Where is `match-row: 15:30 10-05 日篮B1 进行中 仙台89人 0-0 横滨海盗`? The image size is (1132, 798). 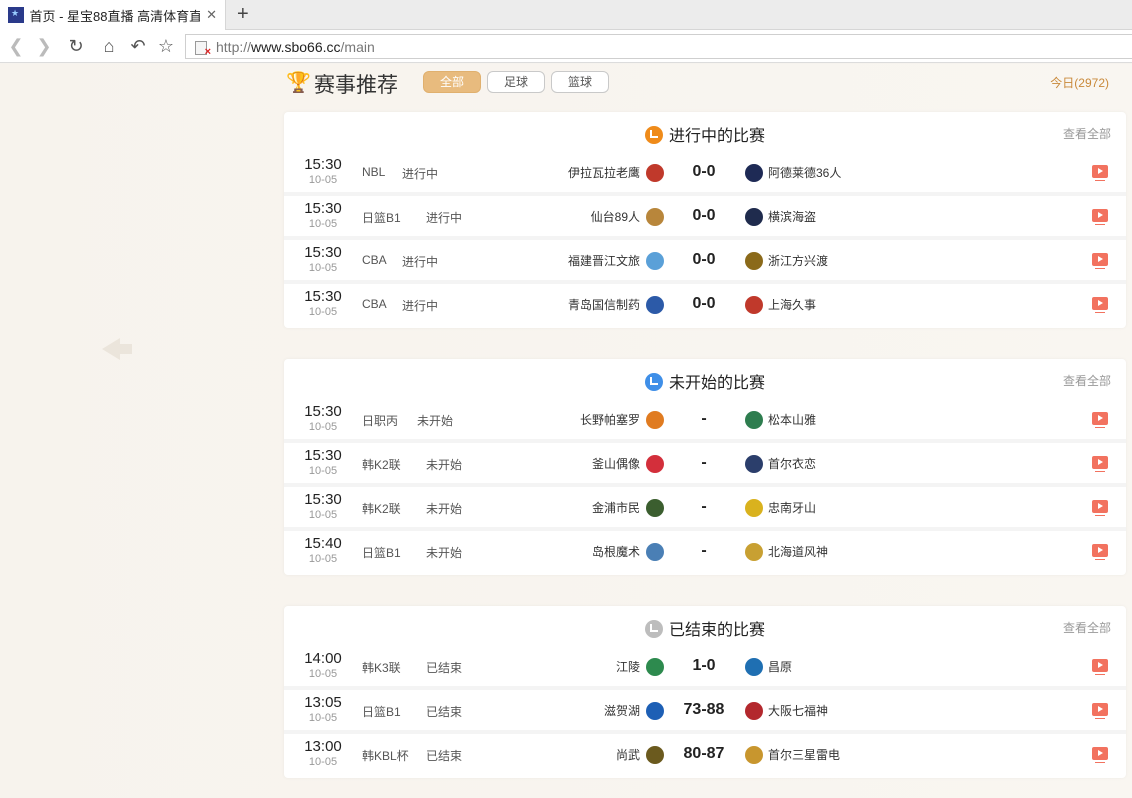 match-row: 15:30 10-05 日篮B1 进行中 仙台89人 0-0 横滨海盗 is located at coordinates (705, 218).